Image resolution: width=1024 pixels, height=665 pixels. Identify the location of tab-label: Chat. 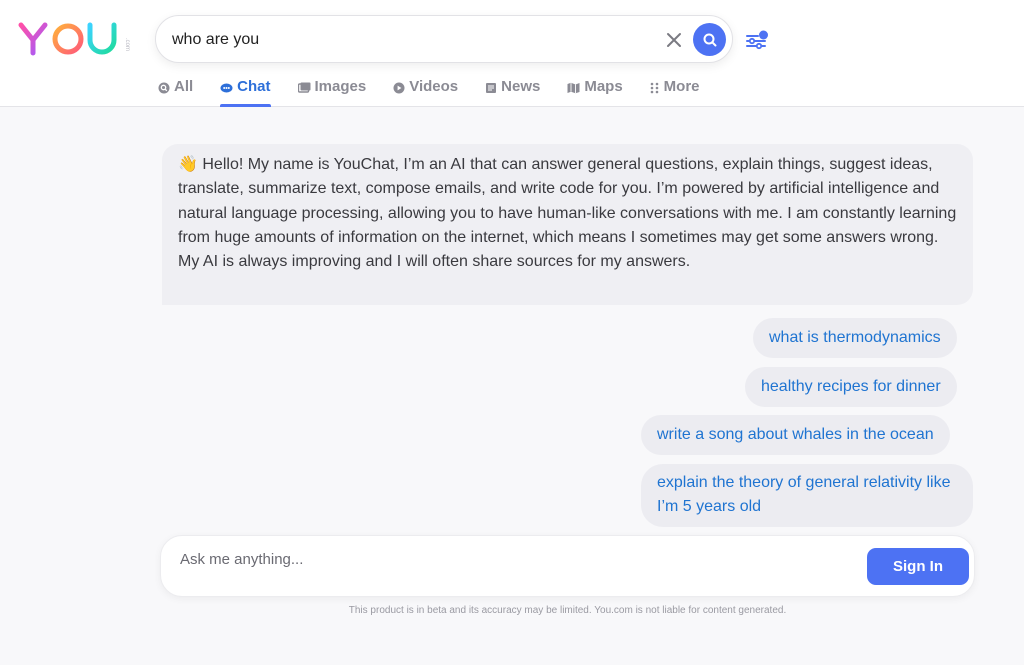
(254, 86).